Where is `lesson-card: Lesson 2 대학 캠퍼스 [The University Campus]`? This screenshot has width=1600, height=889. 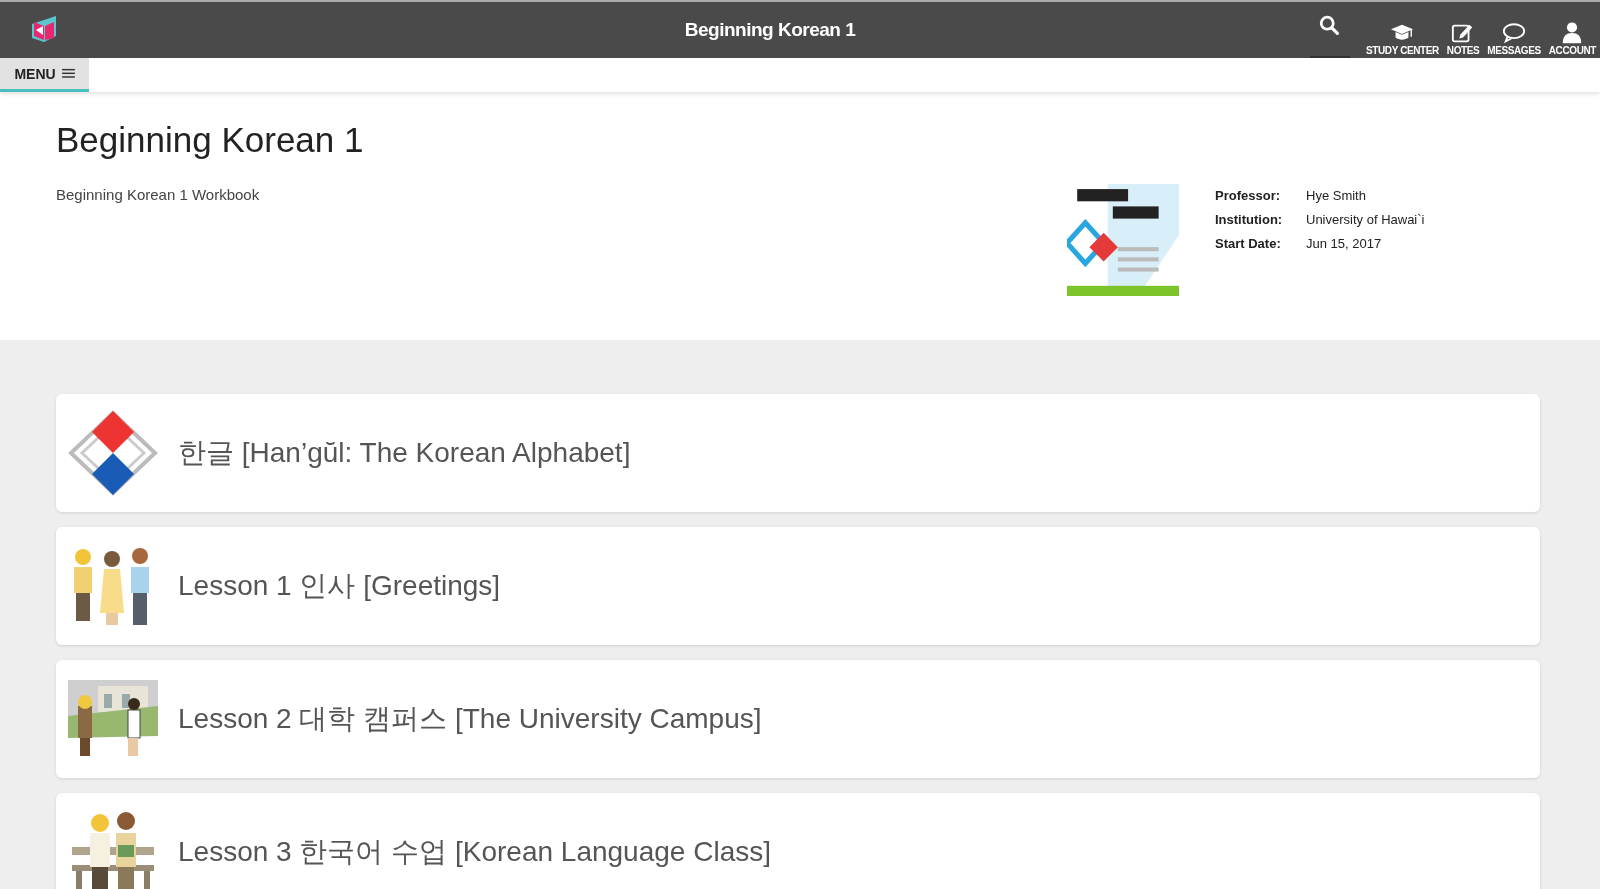
lesson-card: Lesson 2 대학 캠퍼스 [The University Campus] is located at coordinates (798, 719).